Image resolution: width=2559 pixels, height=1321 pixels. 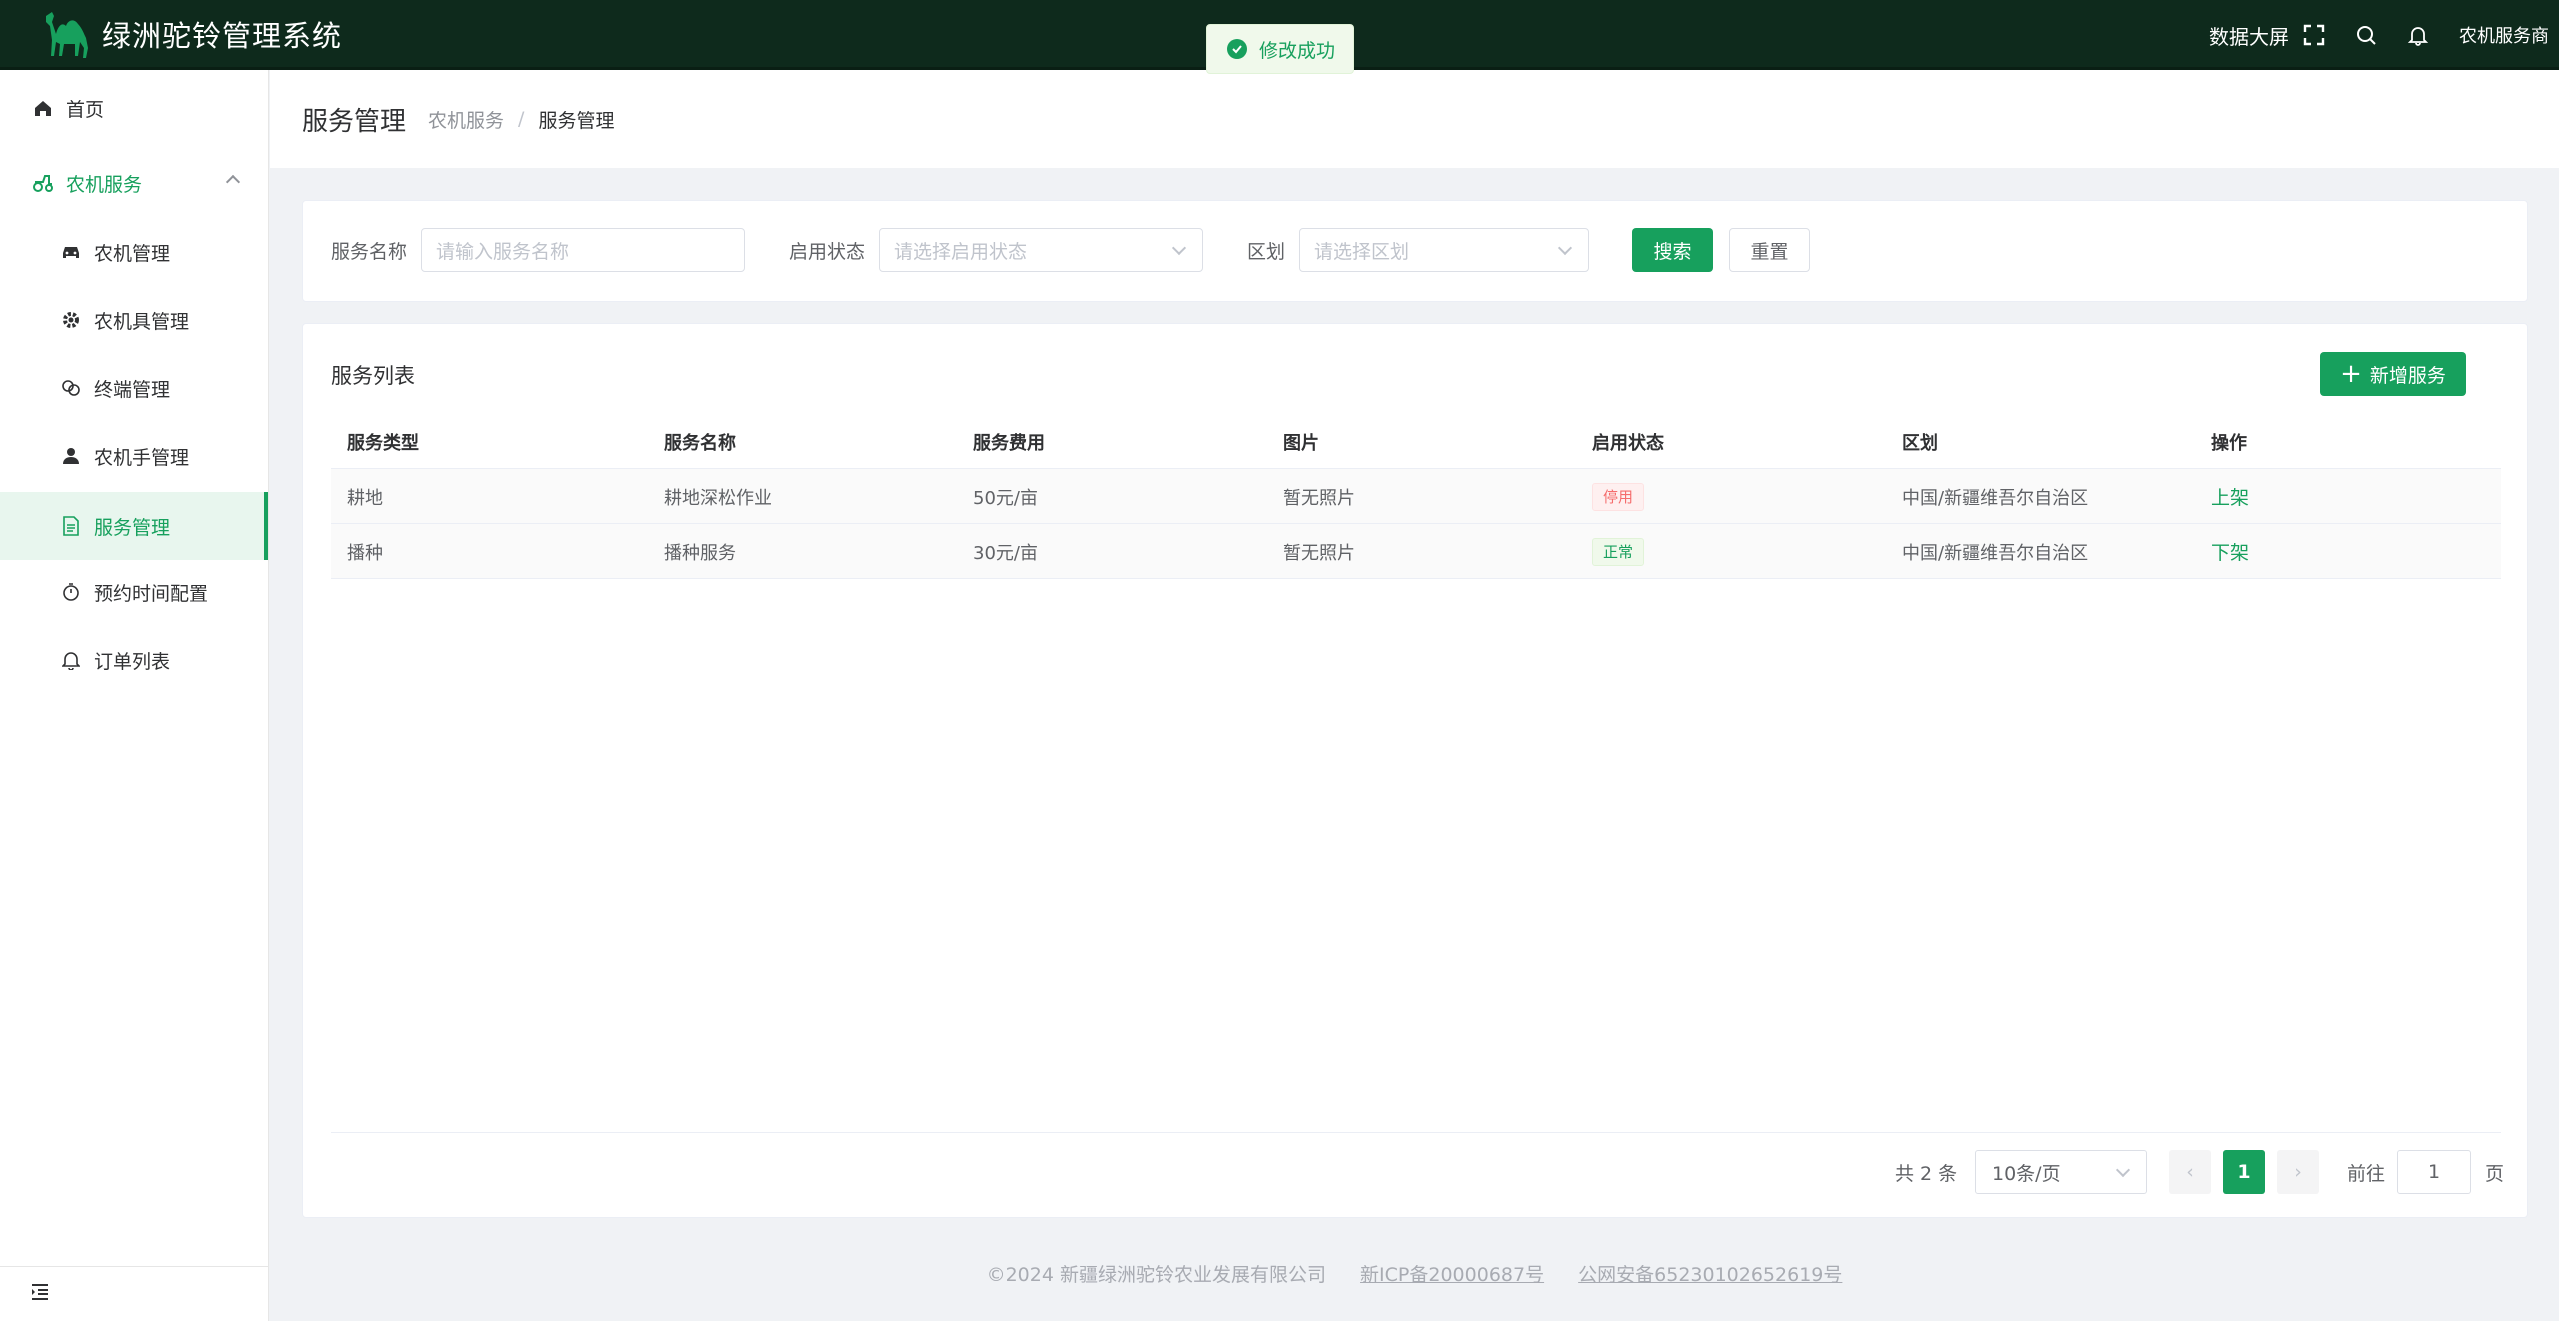 I want to click on list-title: 服务列表, so click(x=373, y=376).